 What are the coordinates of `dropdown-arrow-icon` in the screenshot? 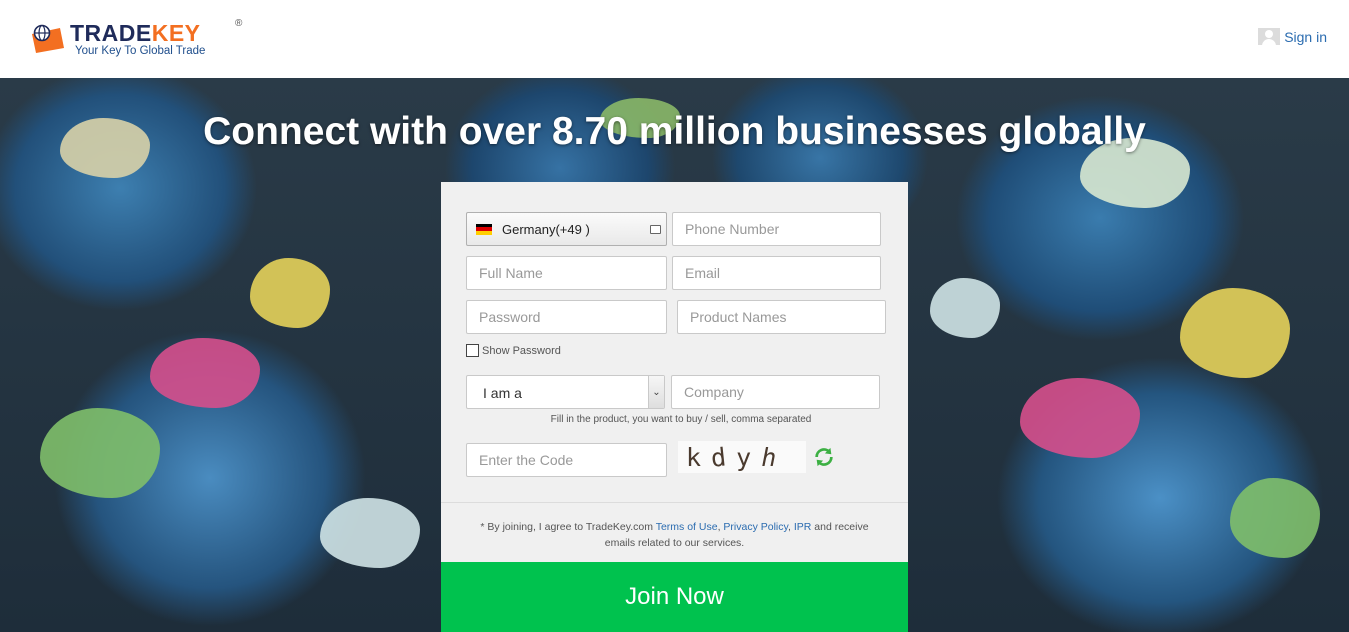 It's located at (655, 229).